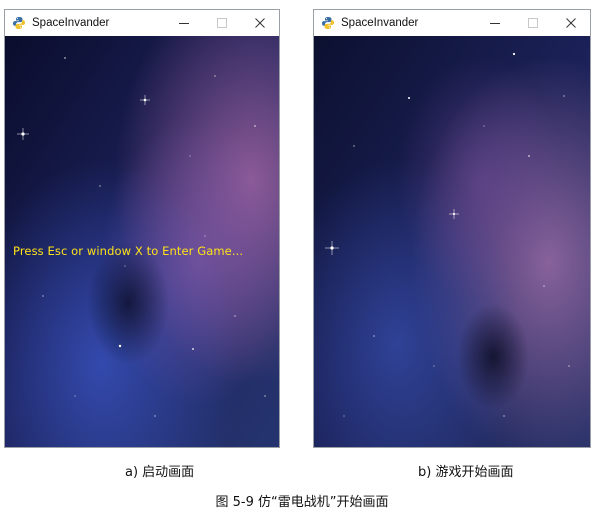 The image size is (604, 517). Describe the element at coordinates (466, 472) in the screenshot. I see `subfigure-caption-b: b) 游戏开始画面` at that location.